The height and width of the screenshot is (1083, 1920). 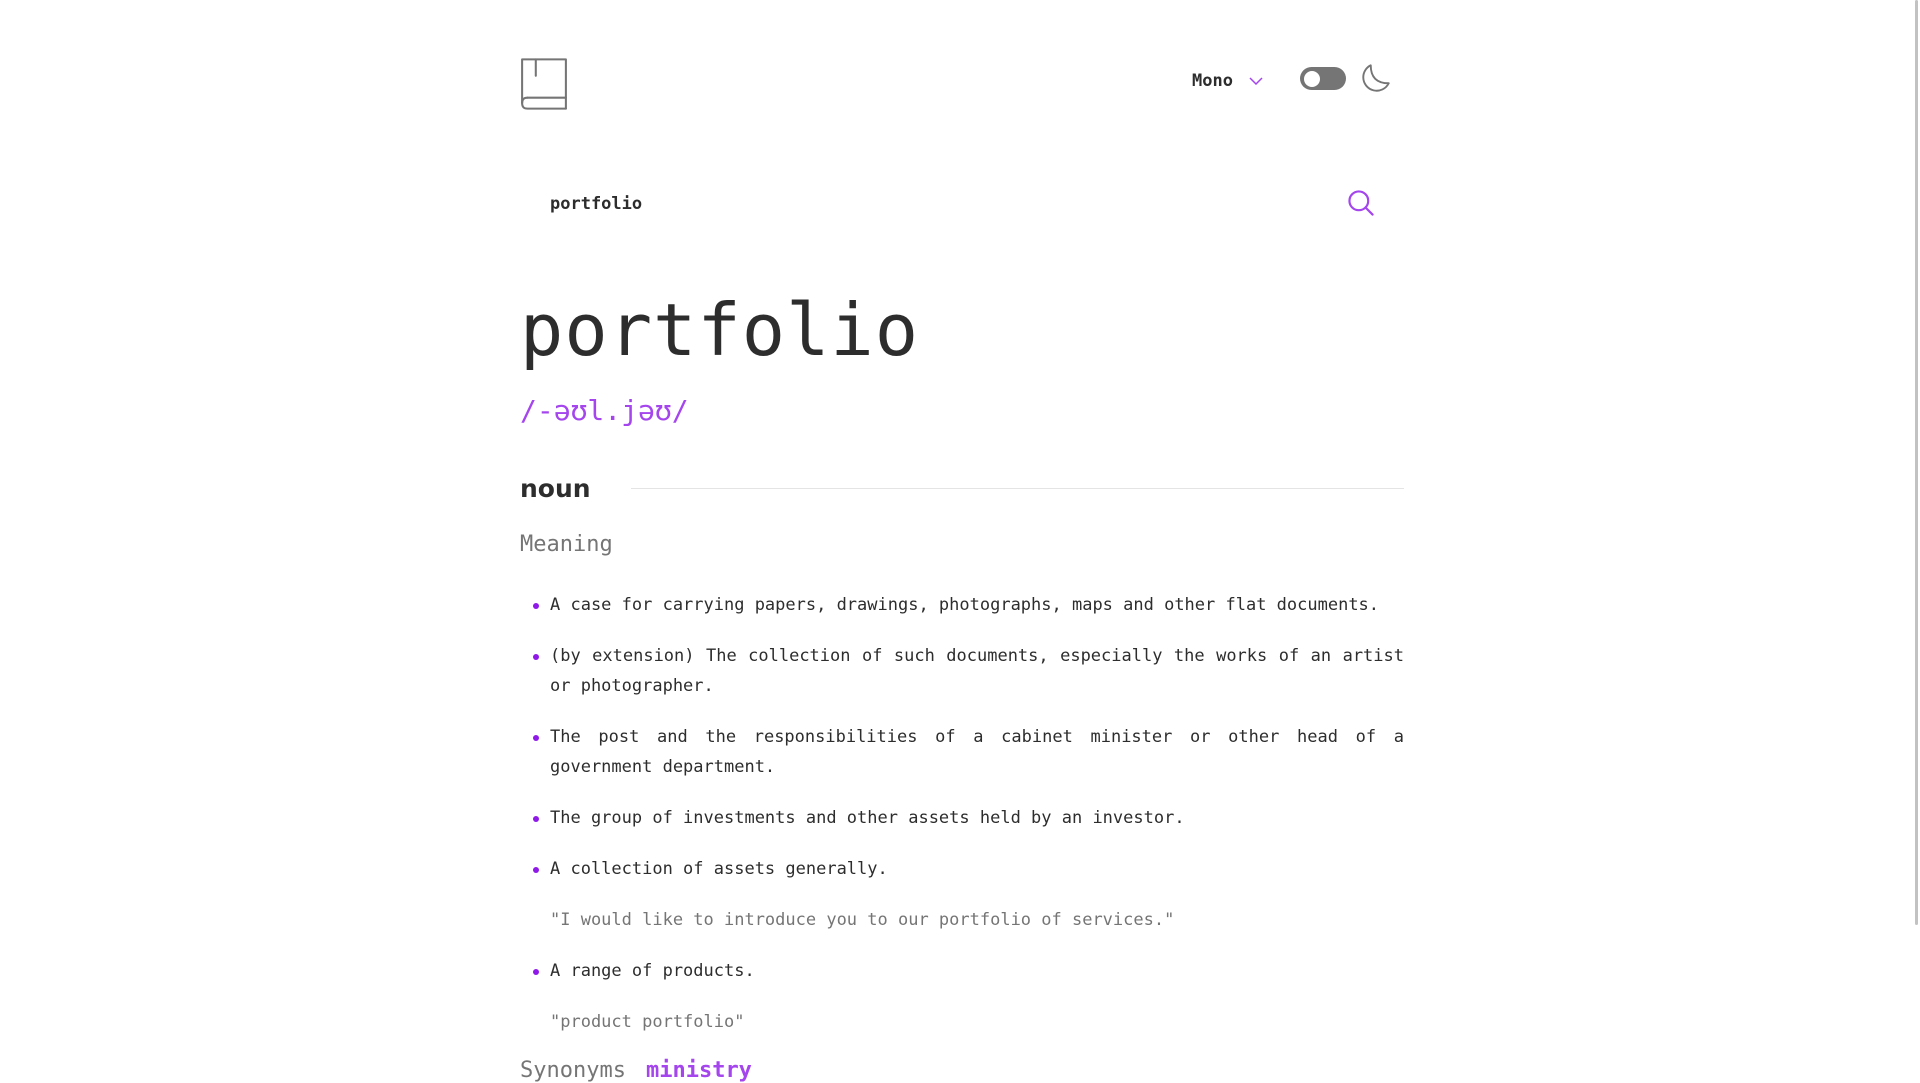 I want to click on definition-item: A range of products. "product portfolio", so click(x=962, y=996).